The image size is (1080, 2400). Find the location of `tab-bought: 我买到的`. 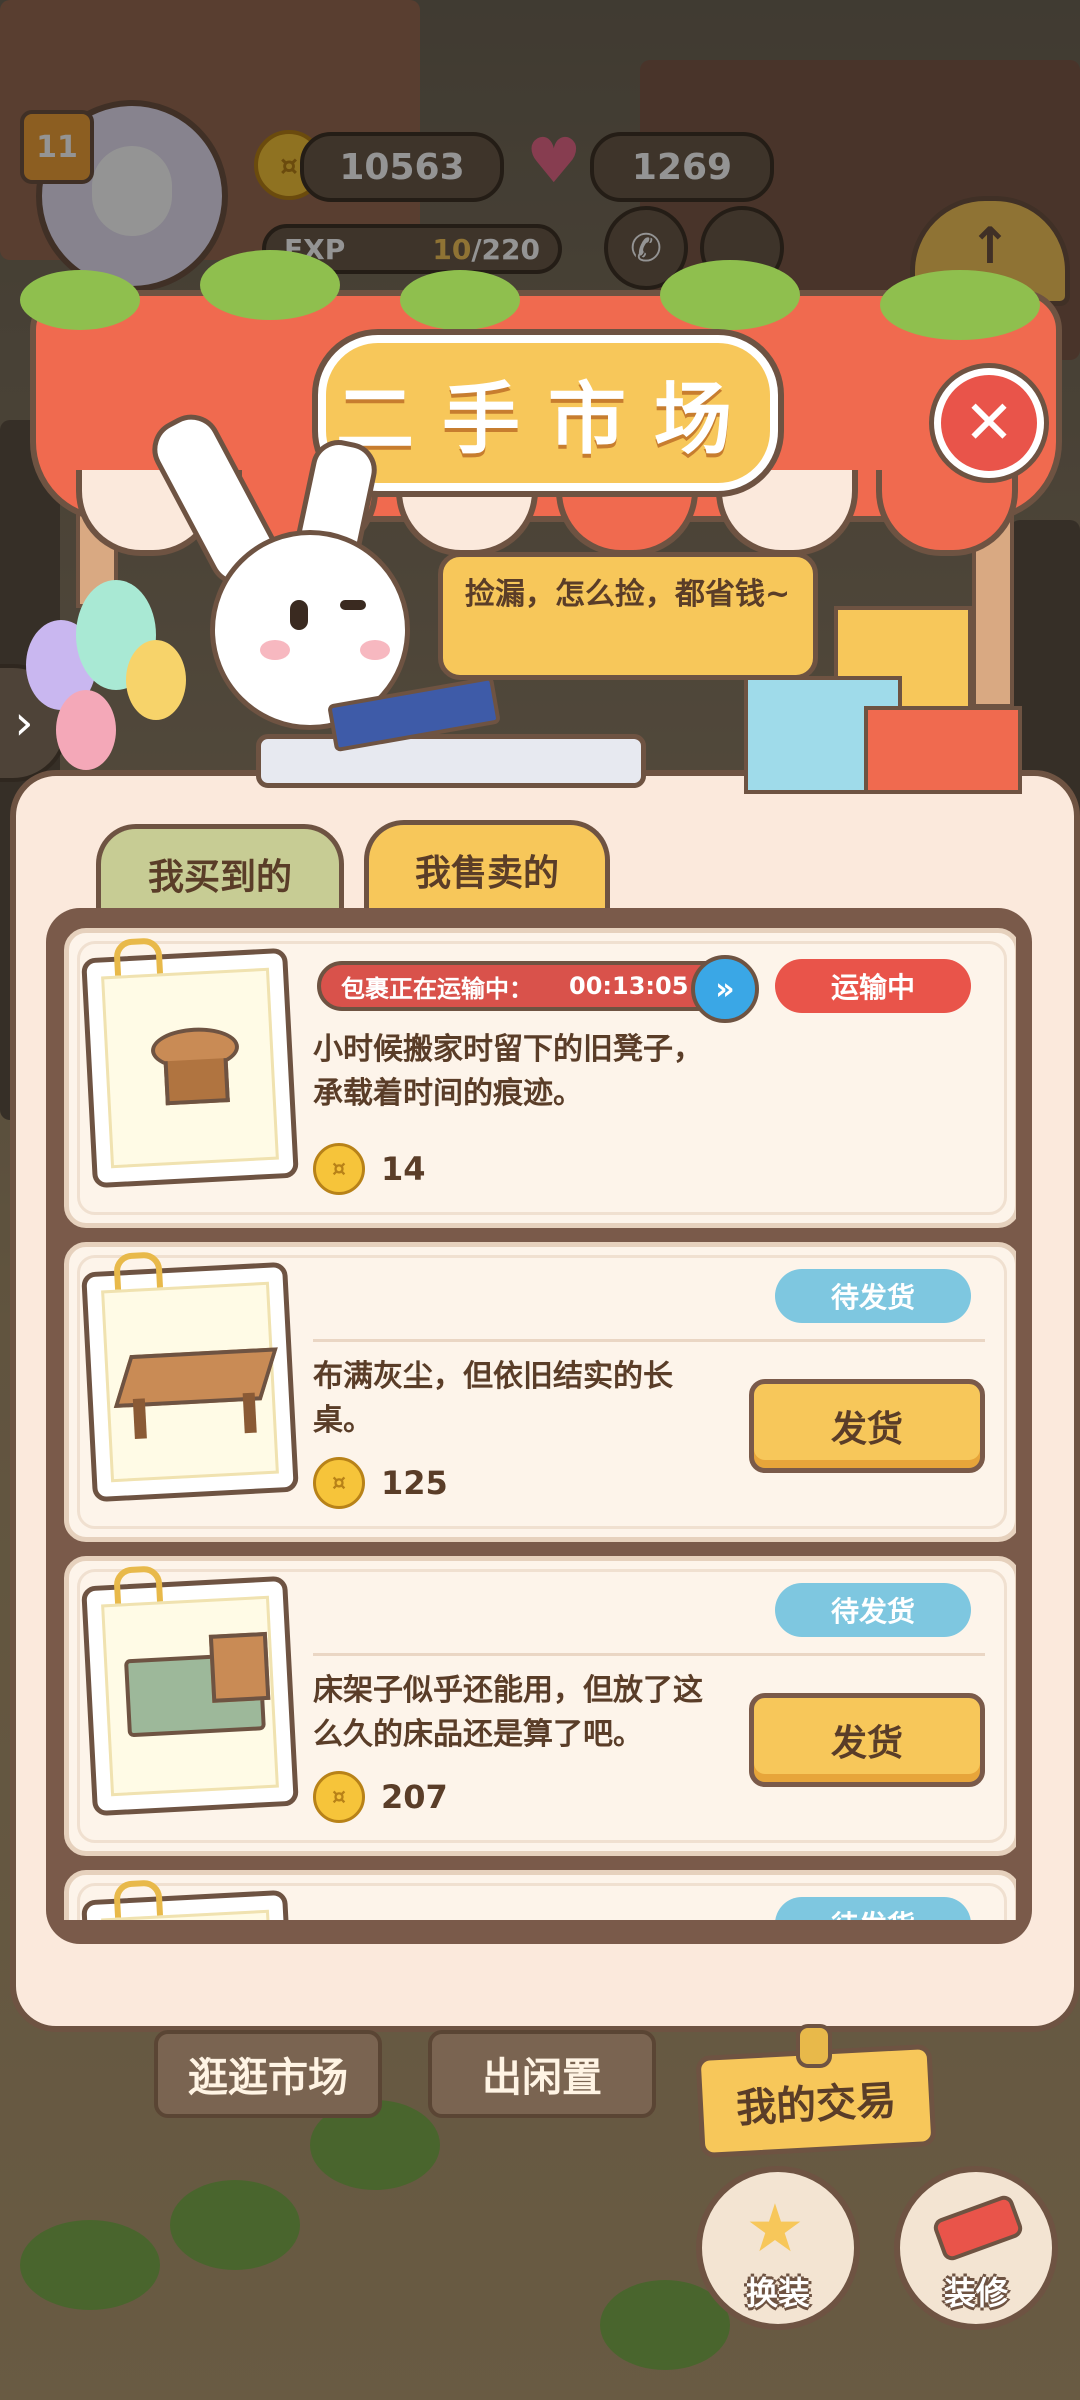

tab-bought: 我买到的 is located at coordinates (220, 871).